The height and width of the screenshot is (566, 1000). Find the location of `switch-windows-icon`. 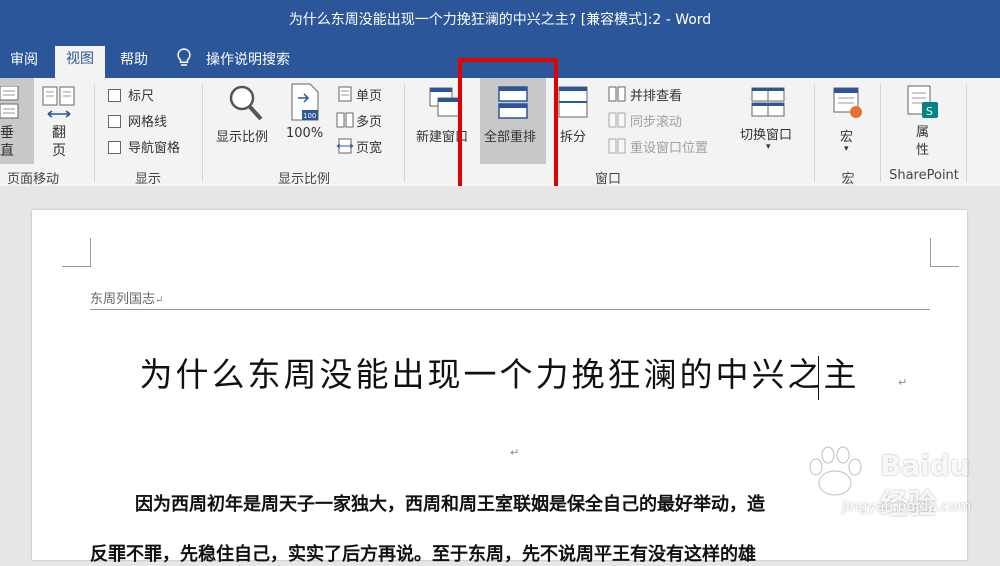

switch-windows-icon is located at coordinates (768, 102).